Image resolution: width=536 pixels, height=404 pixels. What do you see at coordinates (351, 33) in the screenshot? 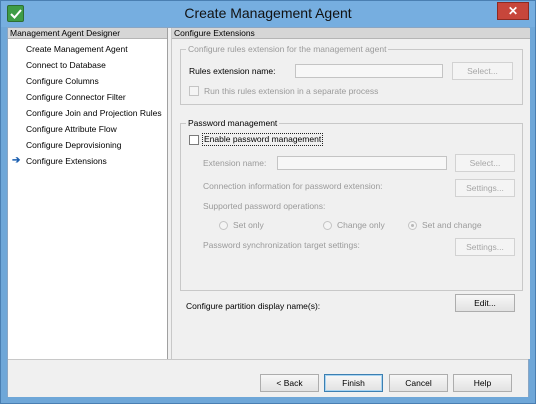
I see `content-panel-header: Configure Extensions` at bounding box center [351, 33].